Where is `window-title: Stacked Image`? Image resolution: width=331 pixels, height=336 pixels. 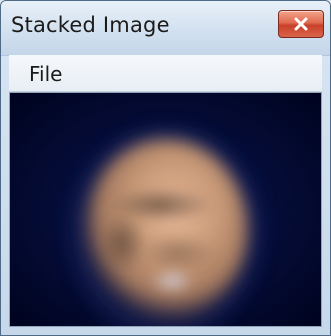 window-title: Stacked Image is located at coordinates (90, 25).